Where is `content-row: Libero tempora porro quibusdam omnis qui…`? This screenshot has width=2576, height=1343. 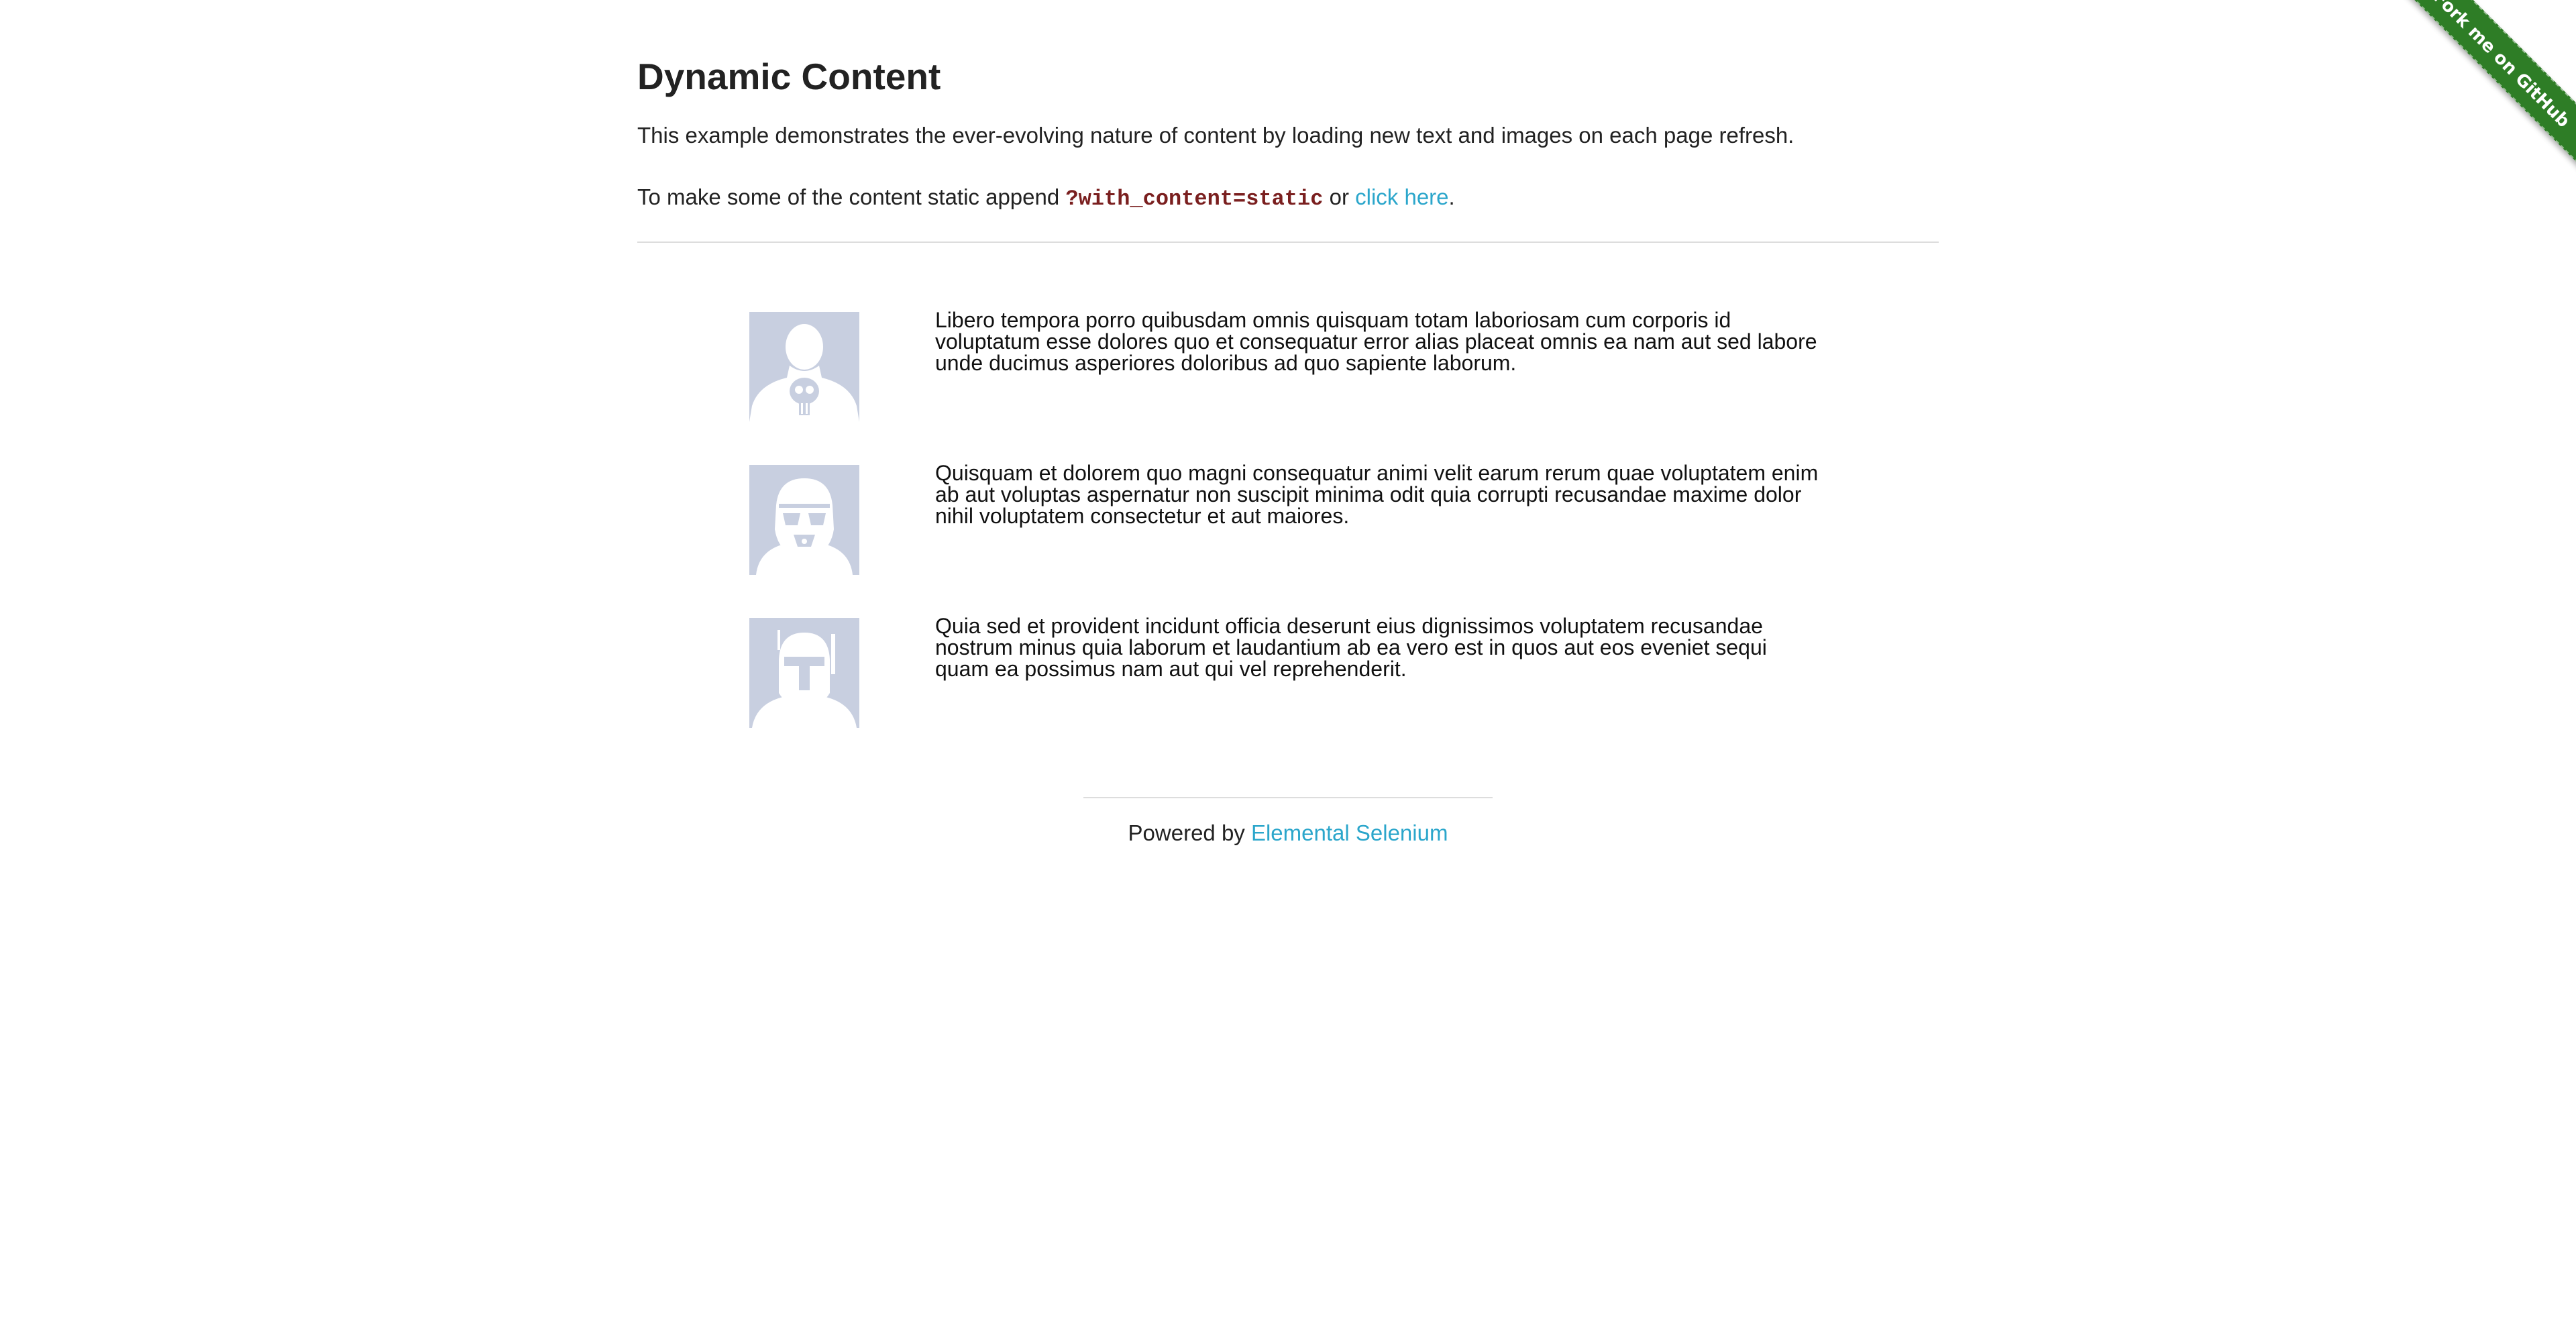
content-row: Libero tempora porro quibusdam omnis qui… is located at coordinates (1286, 365).